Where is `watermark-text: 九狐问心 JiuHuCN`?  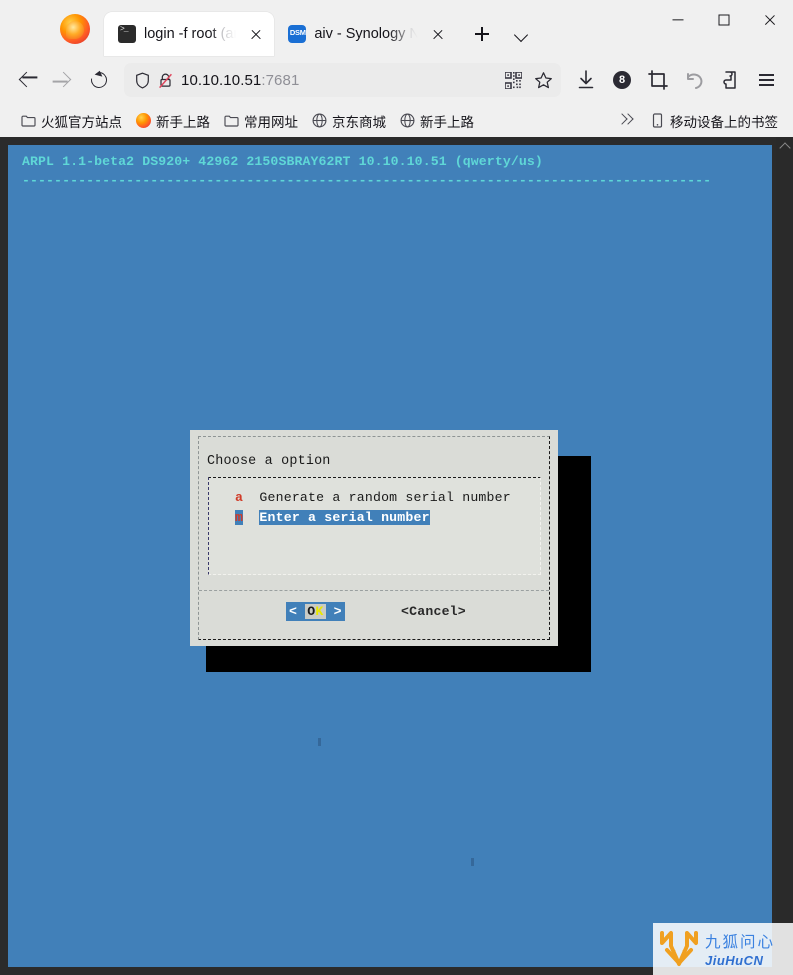 watermark-text: 九狐问心 JiuHuCN is located at coordinates (740, 949).